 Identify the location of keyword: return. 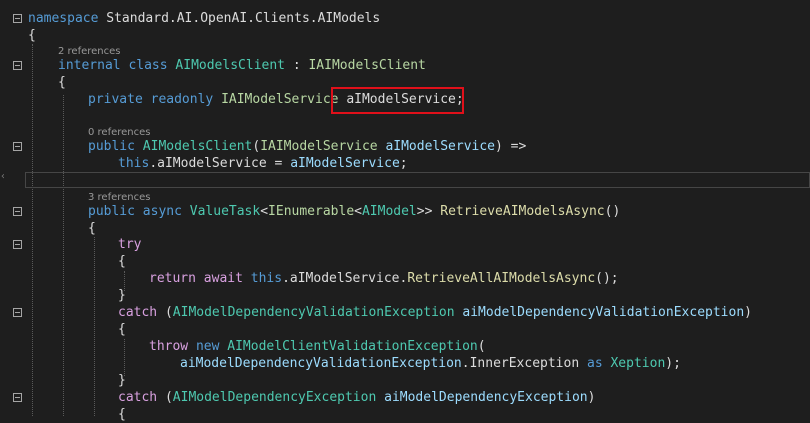
(172, 278).